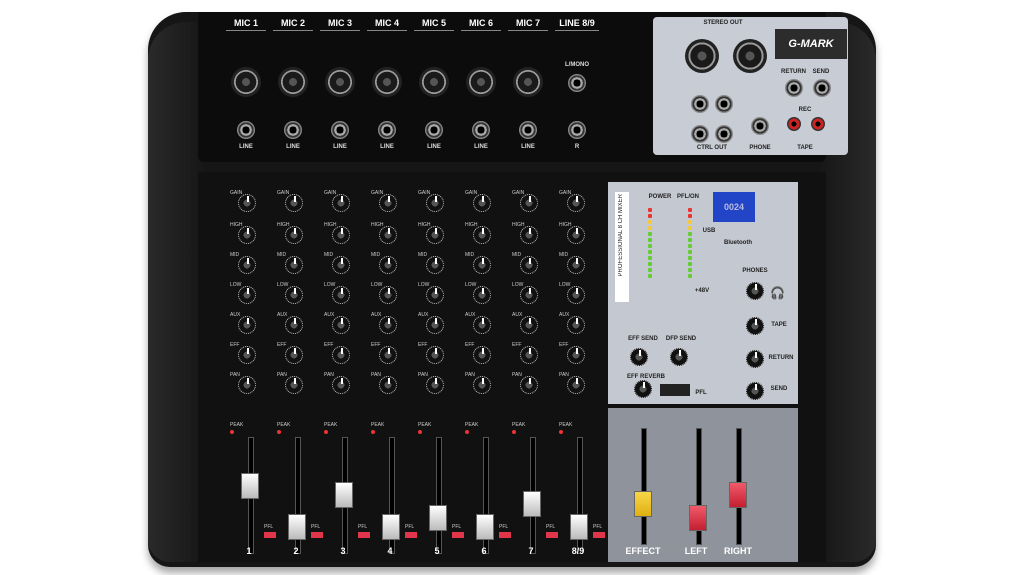 The image size is (1024, 575). Describe the element at coordinates (576, 325) in the screenshot. I see `ch8-aux-knob` at that location.